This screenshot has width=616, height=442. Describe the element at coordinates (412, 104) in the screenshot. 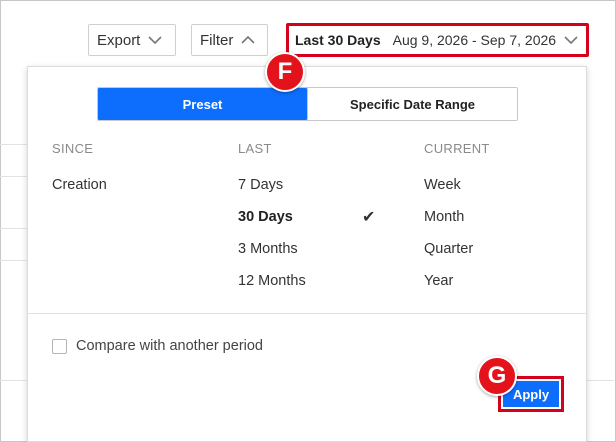

I see `tab-specific-date-range: Specific Date Range` at that location.